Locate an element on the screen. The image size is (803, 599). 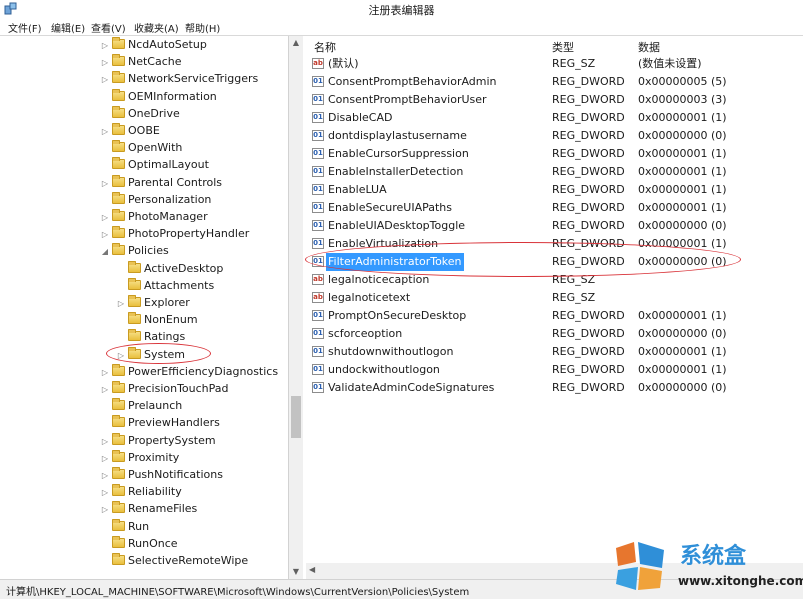
tree-item: OpenWith is located at coordinates (141, 147).